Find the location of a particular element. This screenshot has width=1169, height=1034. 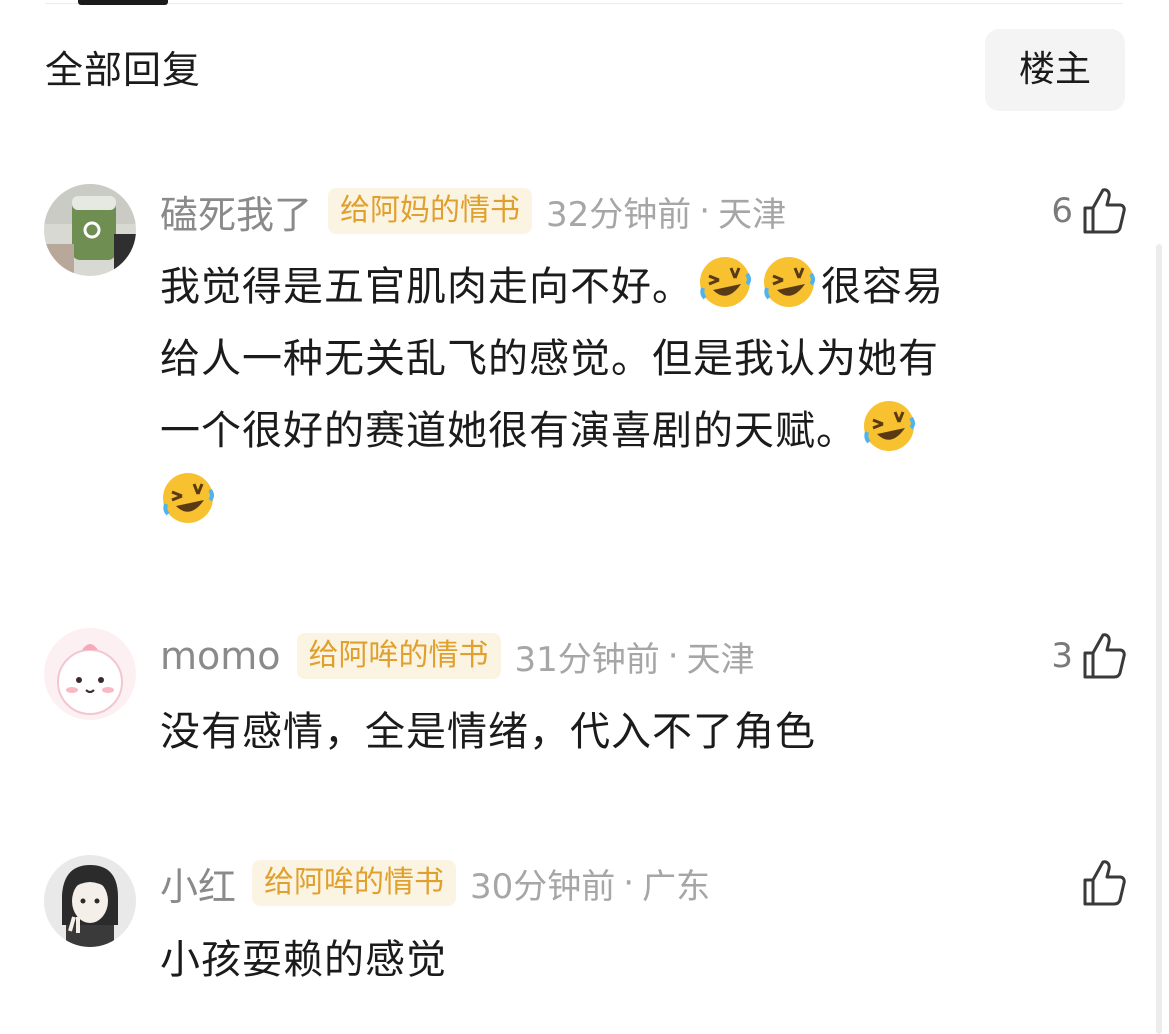

like-button is located at coordinates (1100, 883).